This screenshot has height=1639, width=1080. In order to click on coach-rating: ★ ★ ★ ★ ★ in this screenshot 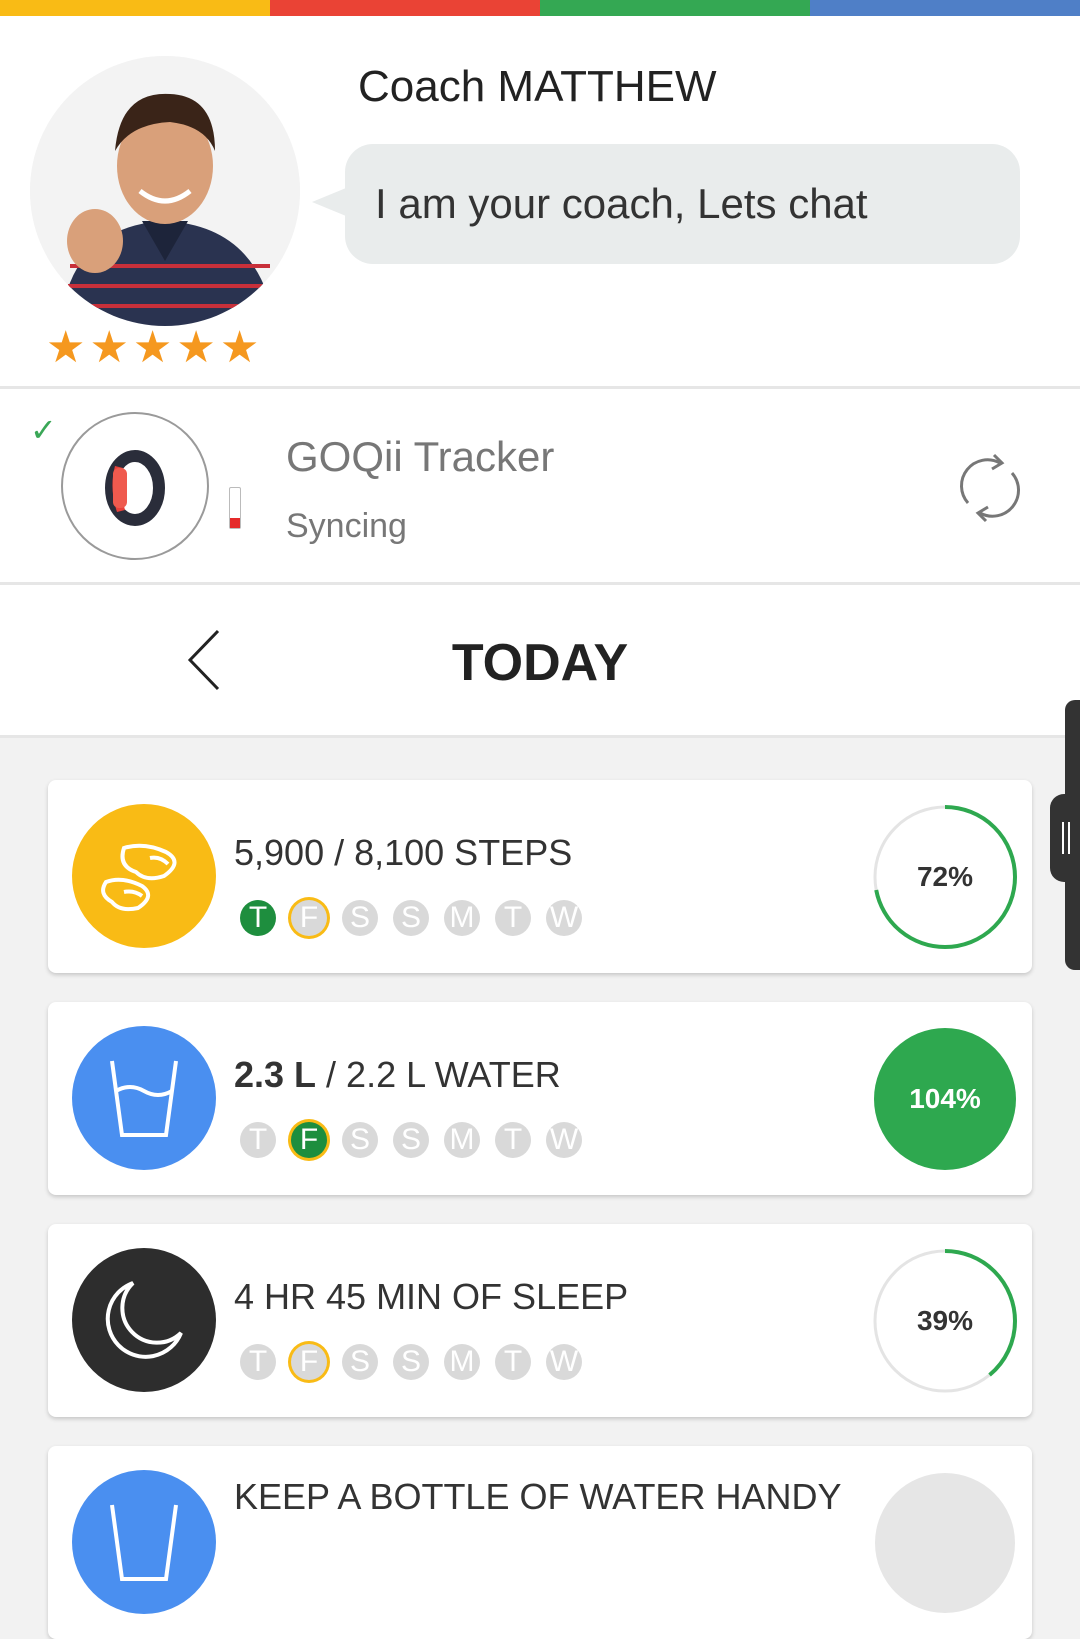, I will do `click(152, 348)`.